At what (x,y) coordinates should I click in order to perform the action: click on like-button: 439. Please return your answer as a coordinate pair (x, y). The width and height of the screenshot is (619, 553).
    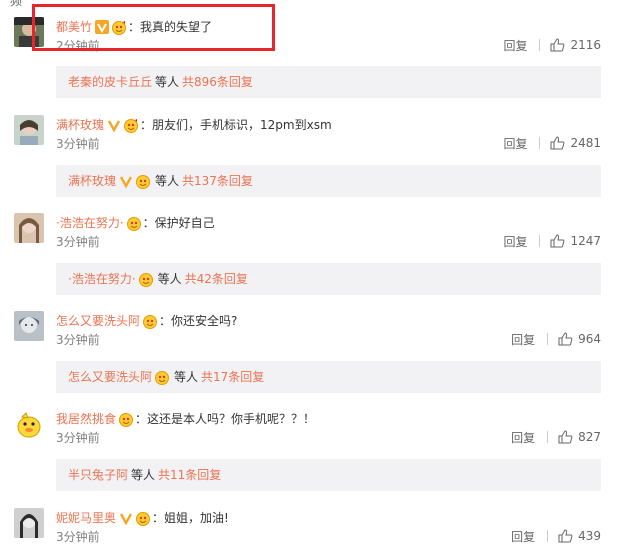
    Looking at the image, I should click on (579, 536).